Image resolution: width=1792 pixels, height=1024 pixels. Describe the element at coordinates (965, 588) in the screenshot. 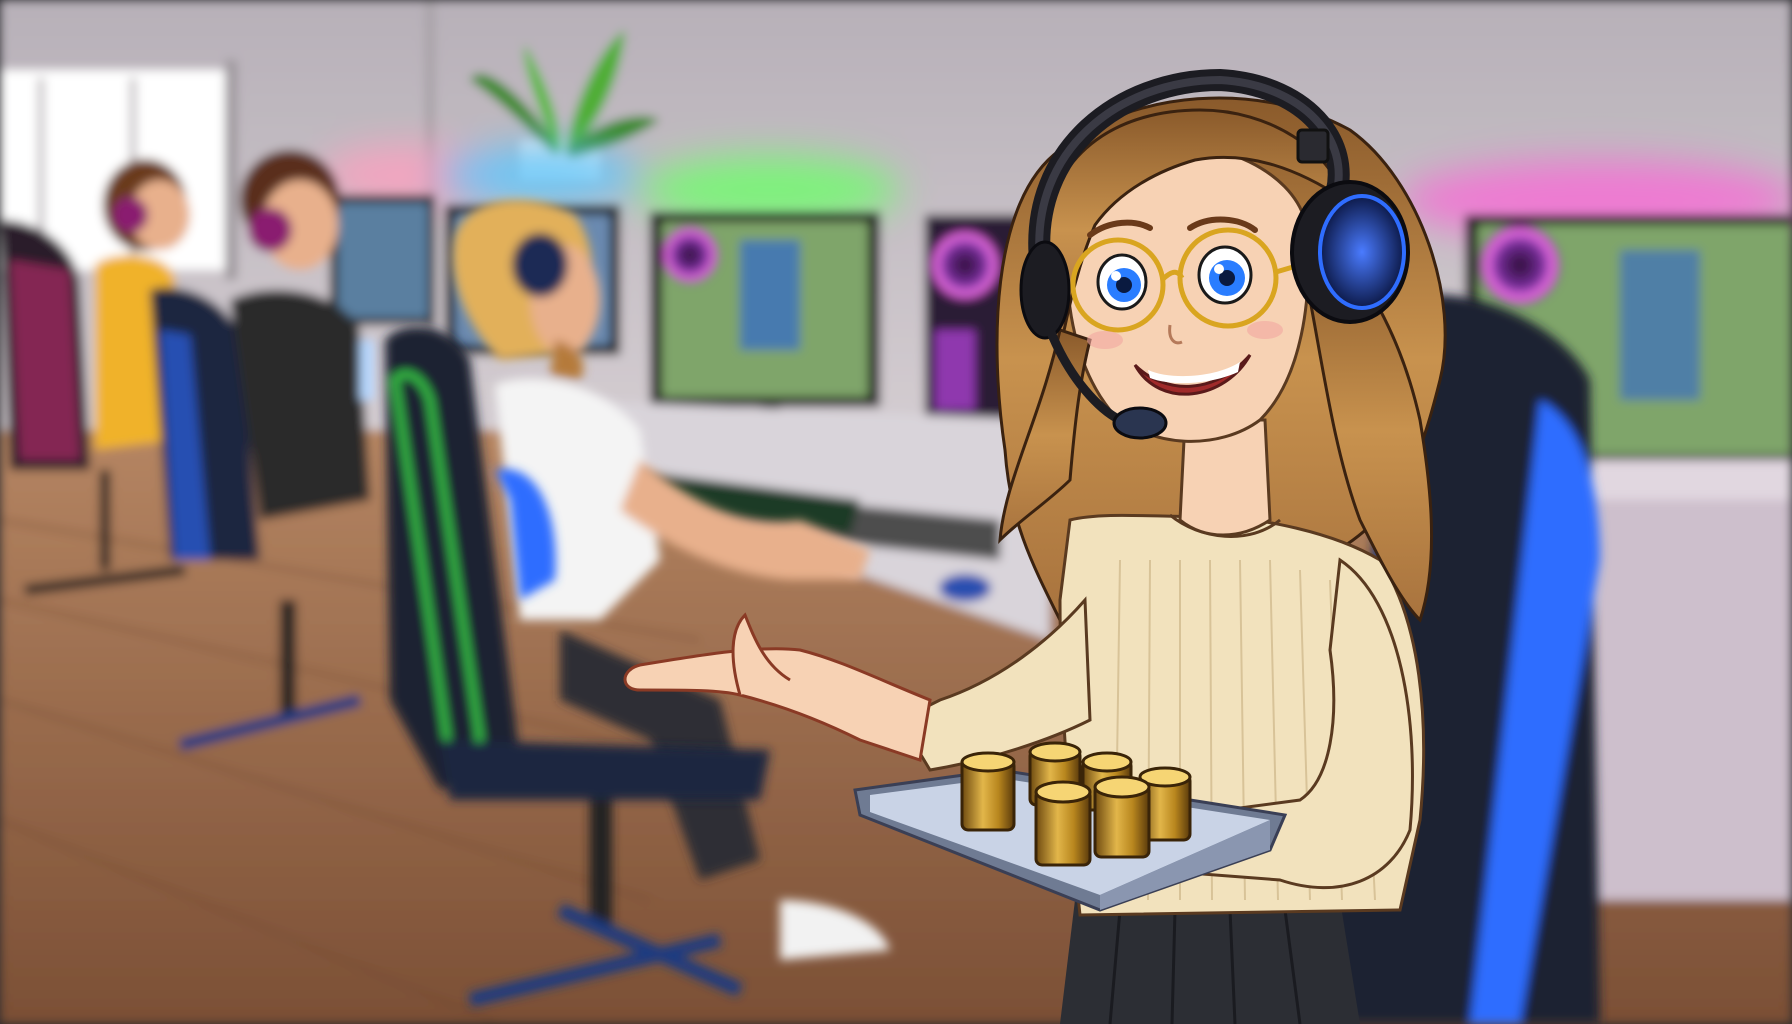

I see `mouse` at that location.